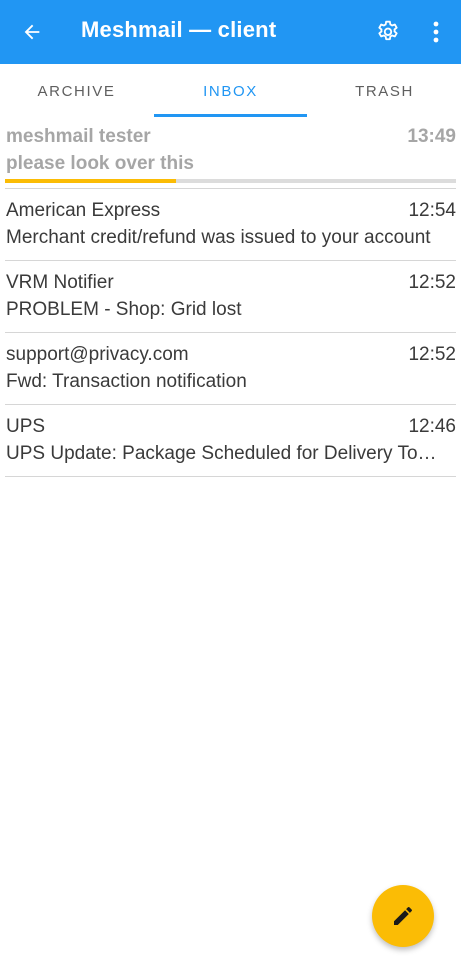  Describe the element at coordinates (91, 181) in the screenshot. I see `send-progress-fill` at that location.